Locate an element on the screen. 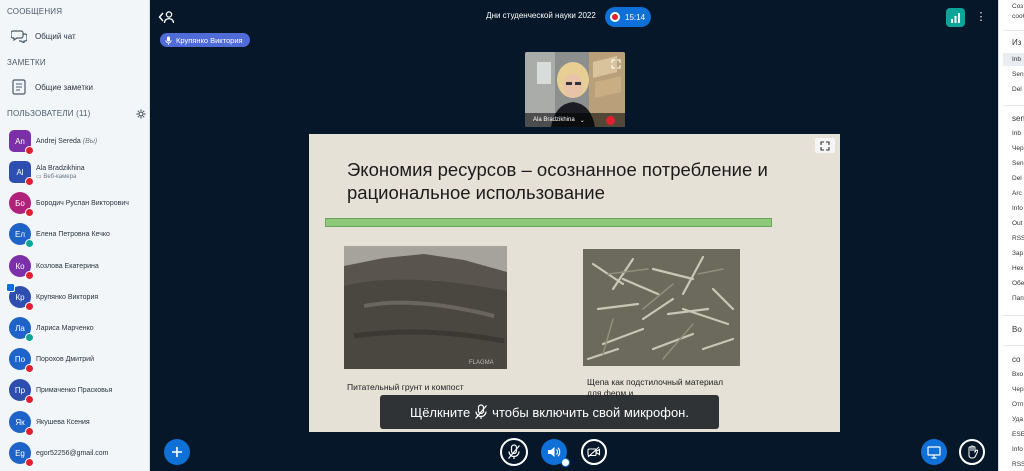  user-info: Порохов Дмитрий is located at coordinates (65, 359).